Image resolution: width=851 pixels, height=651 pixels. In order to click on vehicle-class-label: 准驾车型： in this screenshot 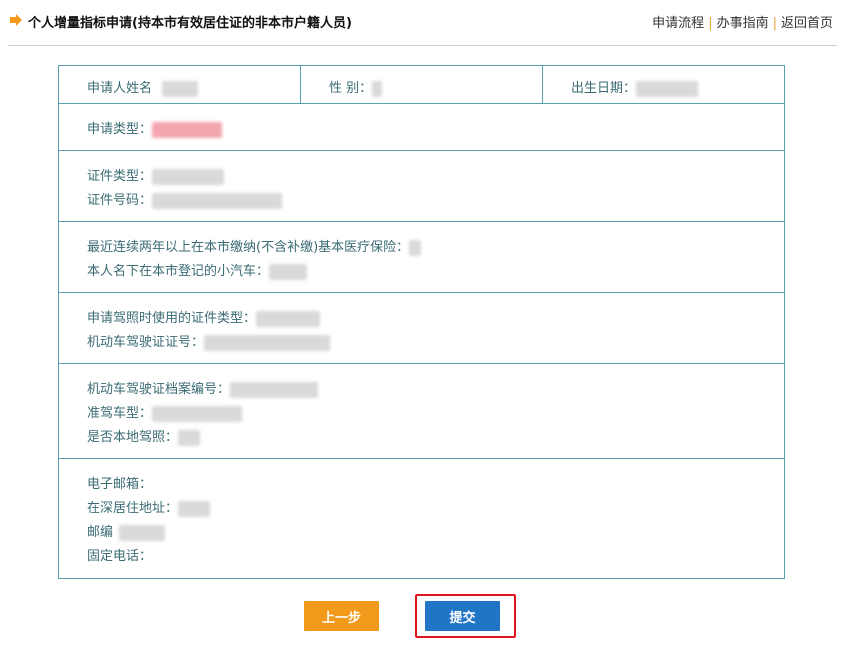, I will do `click(120, 413)`.